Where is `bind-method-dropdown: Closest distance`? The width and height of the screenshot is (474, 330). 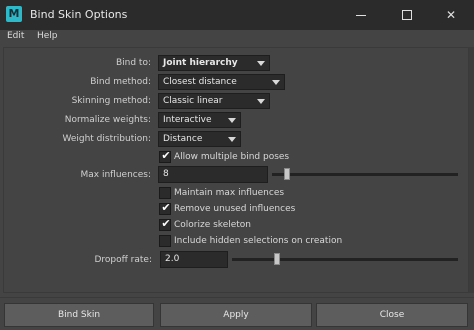 bind-method-dropdown: Closest distance is located at coordinates (221, 82).